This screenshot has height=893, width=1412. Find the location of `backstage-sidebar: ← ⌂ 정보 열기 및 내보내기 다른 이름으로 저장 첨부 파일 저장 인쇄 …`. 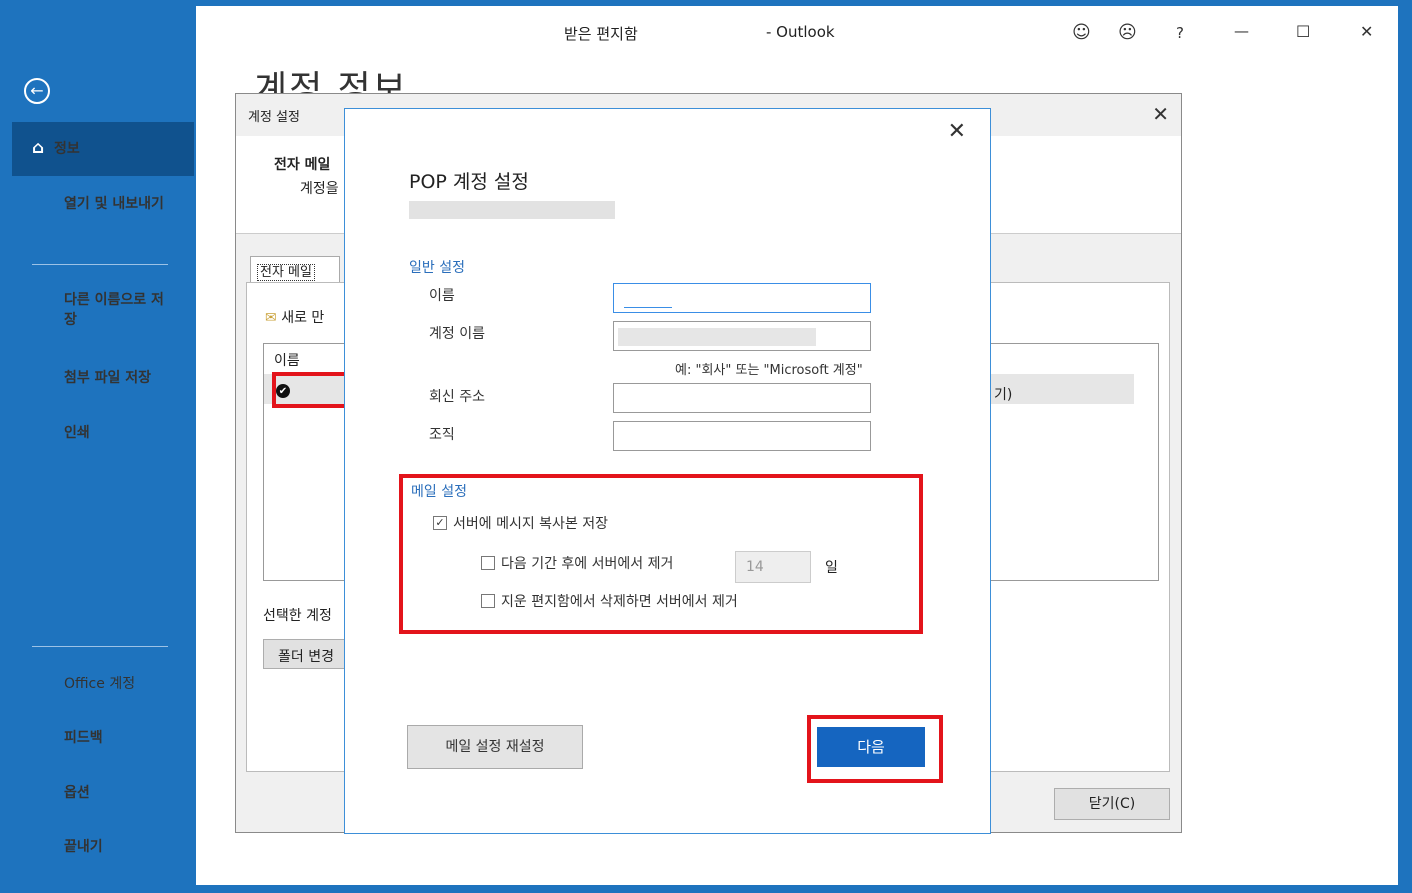

backstage-sidebar: ← ⌂ 정보 열기 및 내보내기 다른 이름으로 저장 첨부 파일 저장 인쇄 … is located at coordinates (98, 446).